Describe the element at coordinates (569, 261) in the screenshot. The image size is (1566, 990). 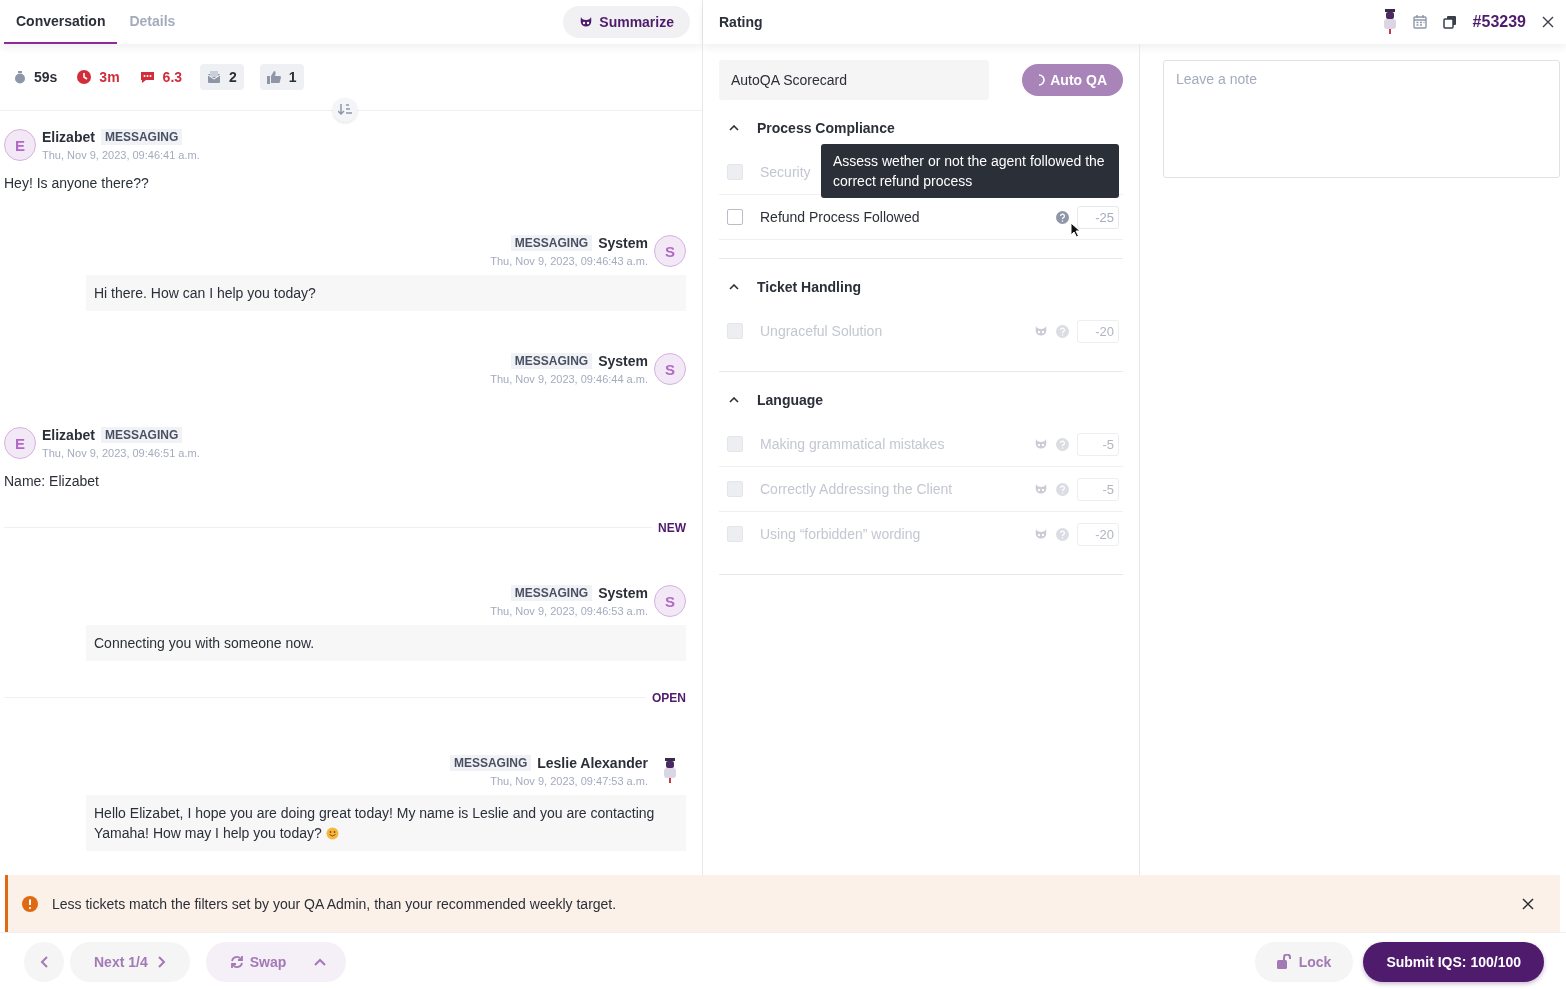
I see `timestamp: Thu, Nov 9, 2023, 09:46:43 a.m.` at that location.